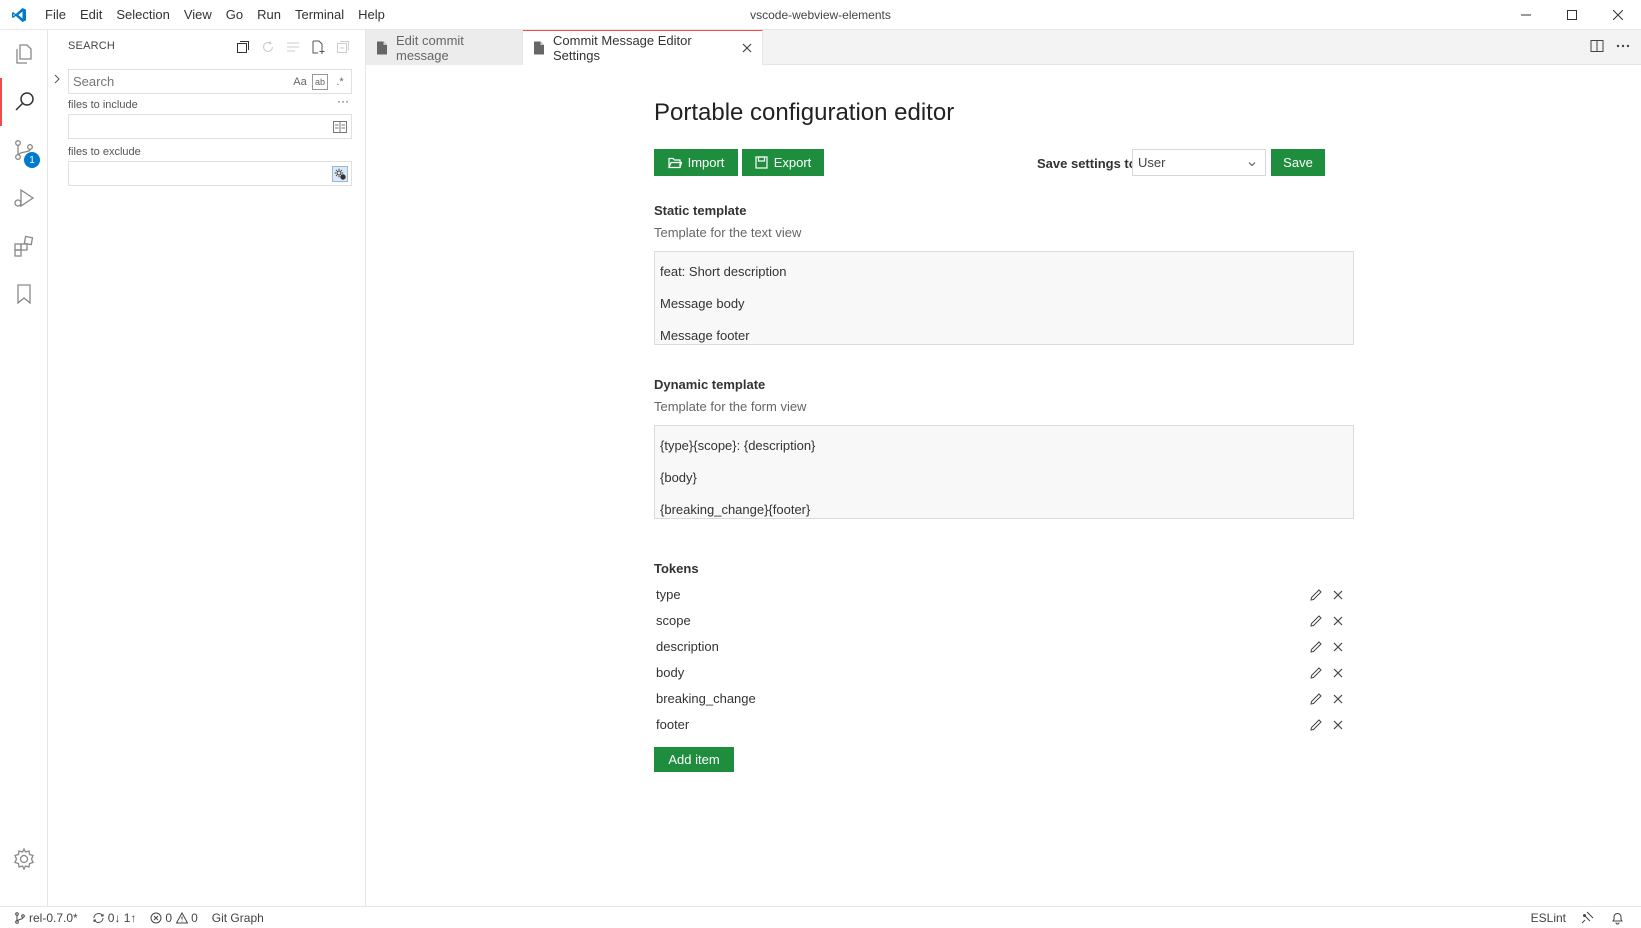  What do you see at coordinates (706, 698) in the screenshot?
I see `token-name: breaking_change` at bounding box center [706, 698].